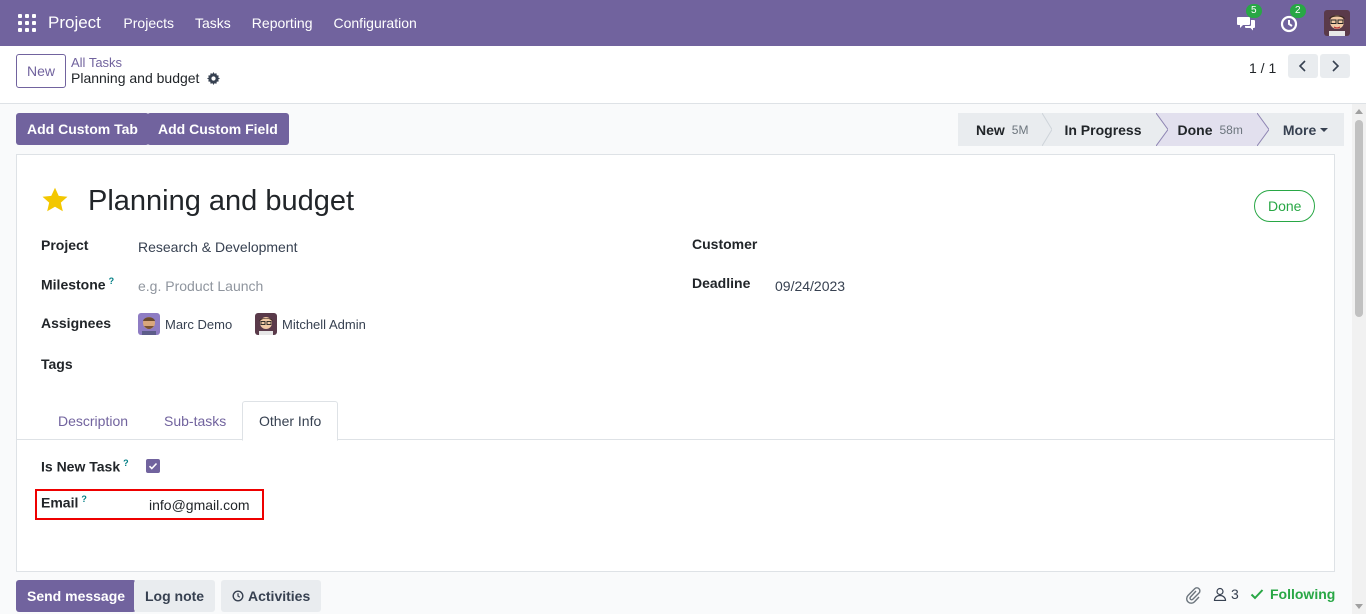 The width and height of the screenshot is (1366, 614). What do you see at coordinates (238, 596) in the screenshot?
I see `clock-icon` at bounding box center [238, 596].